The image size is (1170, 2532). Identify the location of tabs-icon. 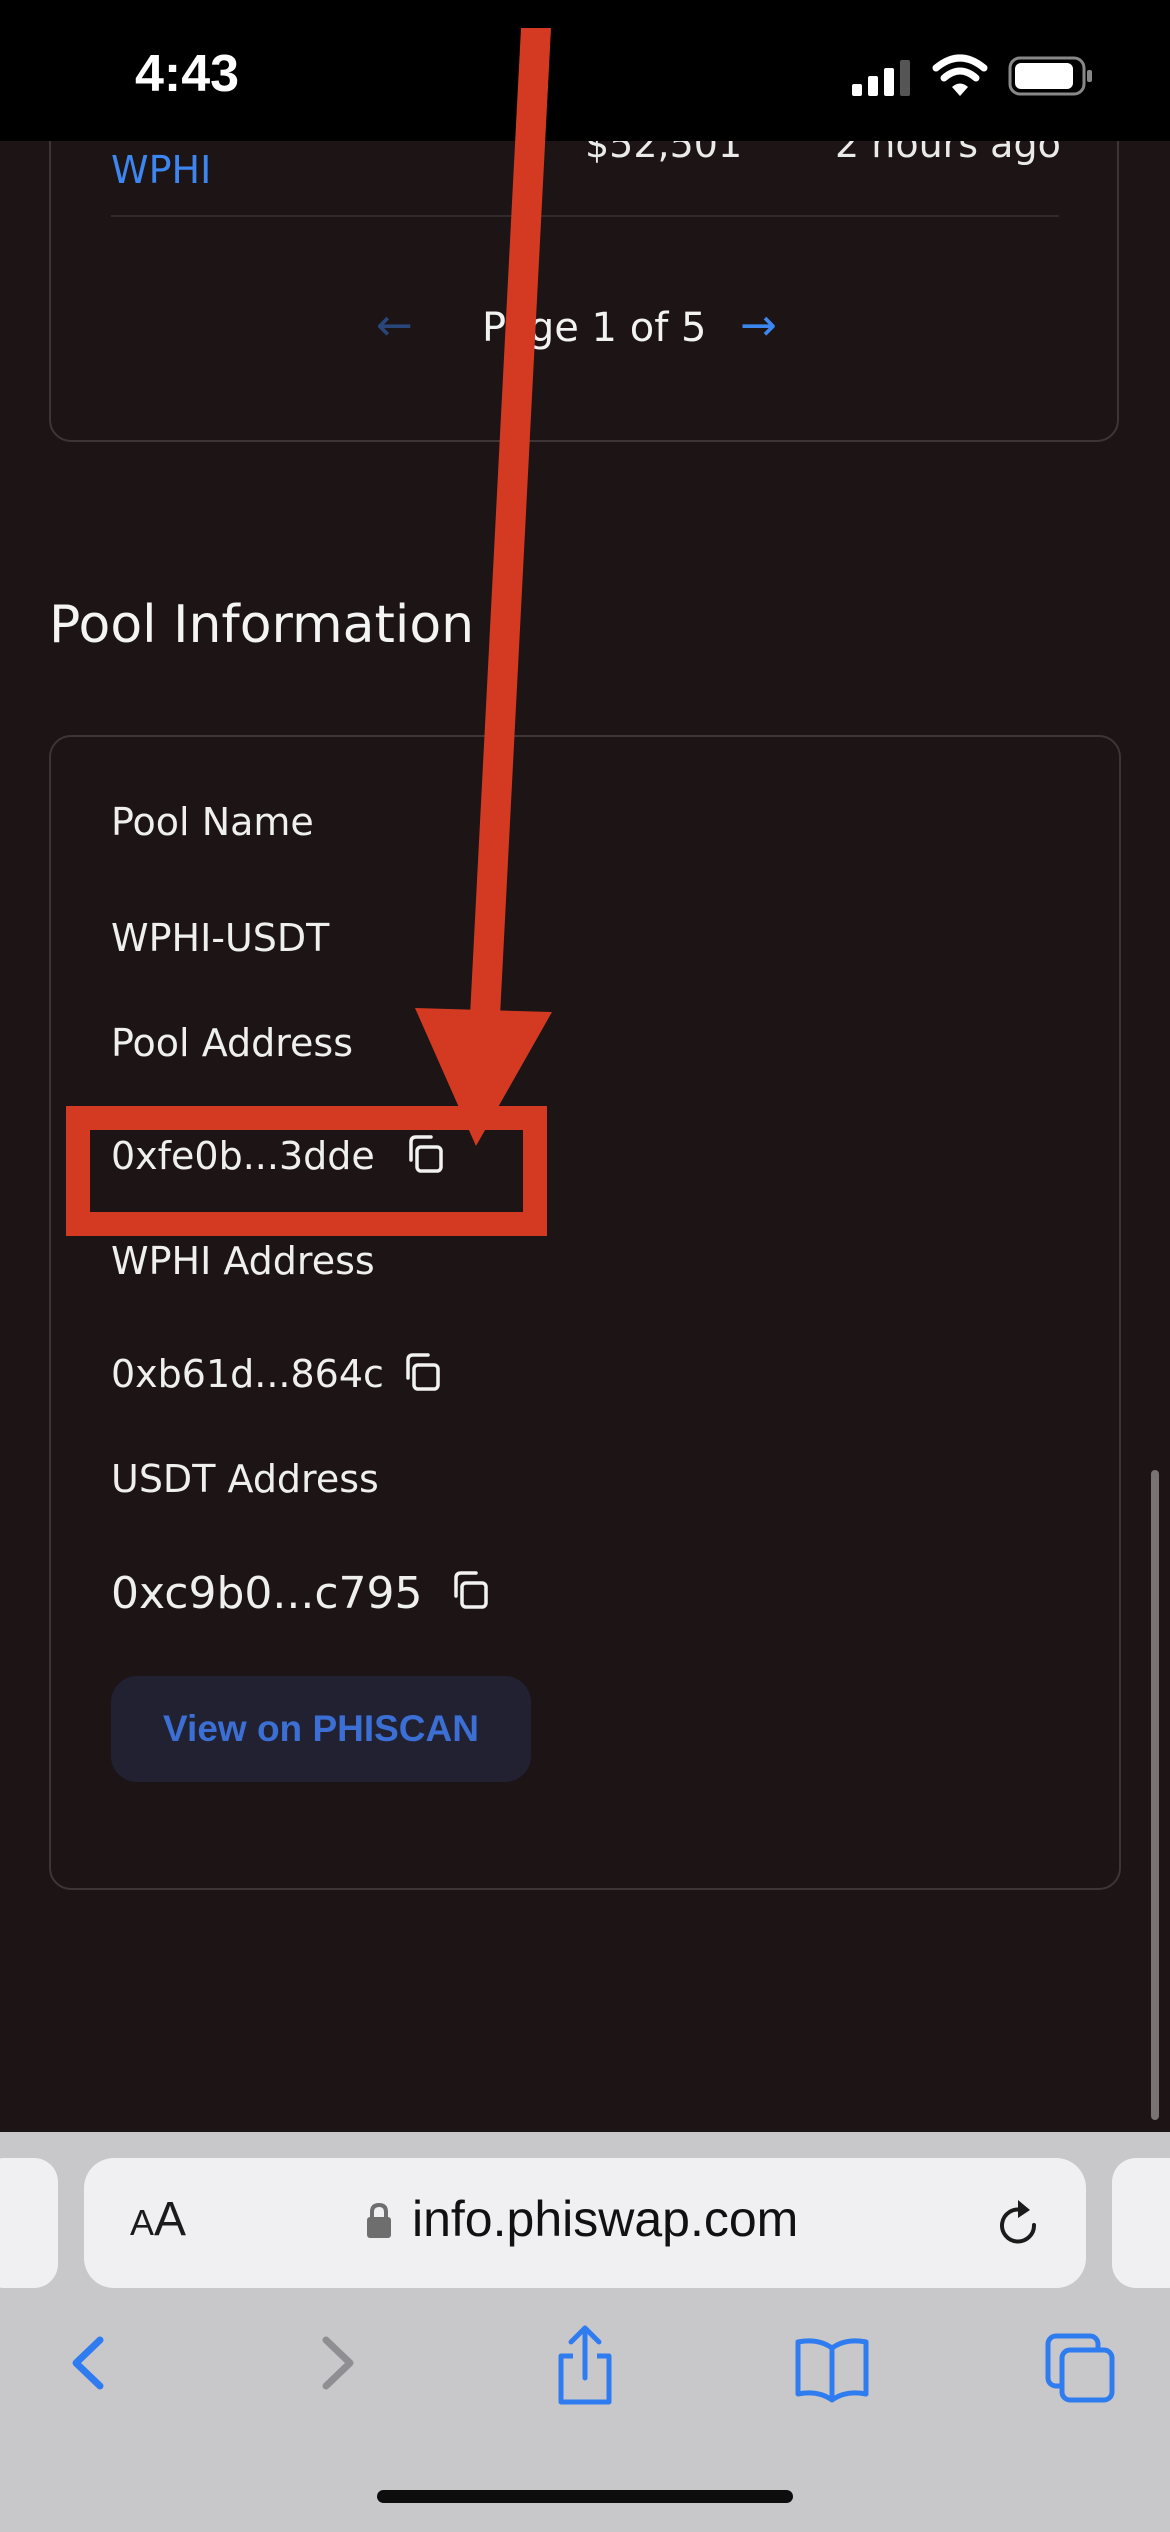
(1080, 2363).